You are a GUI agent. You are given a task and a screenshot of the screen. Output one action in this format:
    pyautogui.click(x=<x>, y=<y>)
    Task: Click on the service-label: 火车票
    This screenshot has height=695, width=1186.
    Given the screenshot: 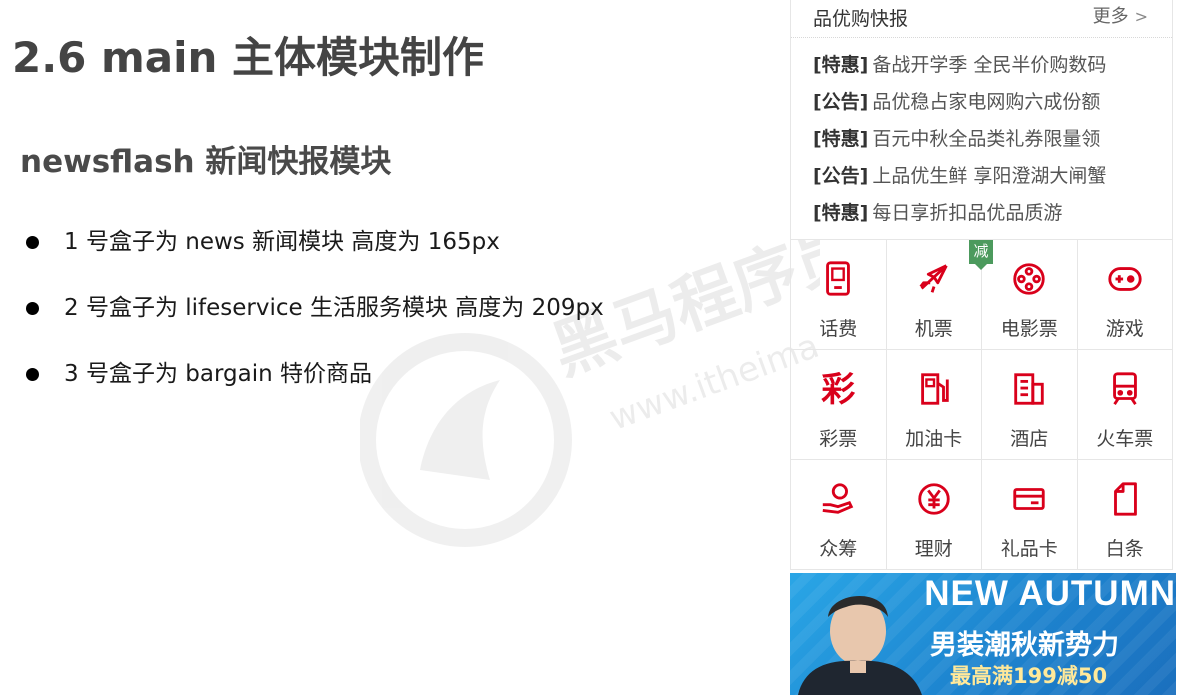 What is the action you would take?
    pyautogui.click(x=1125, y=439)
    